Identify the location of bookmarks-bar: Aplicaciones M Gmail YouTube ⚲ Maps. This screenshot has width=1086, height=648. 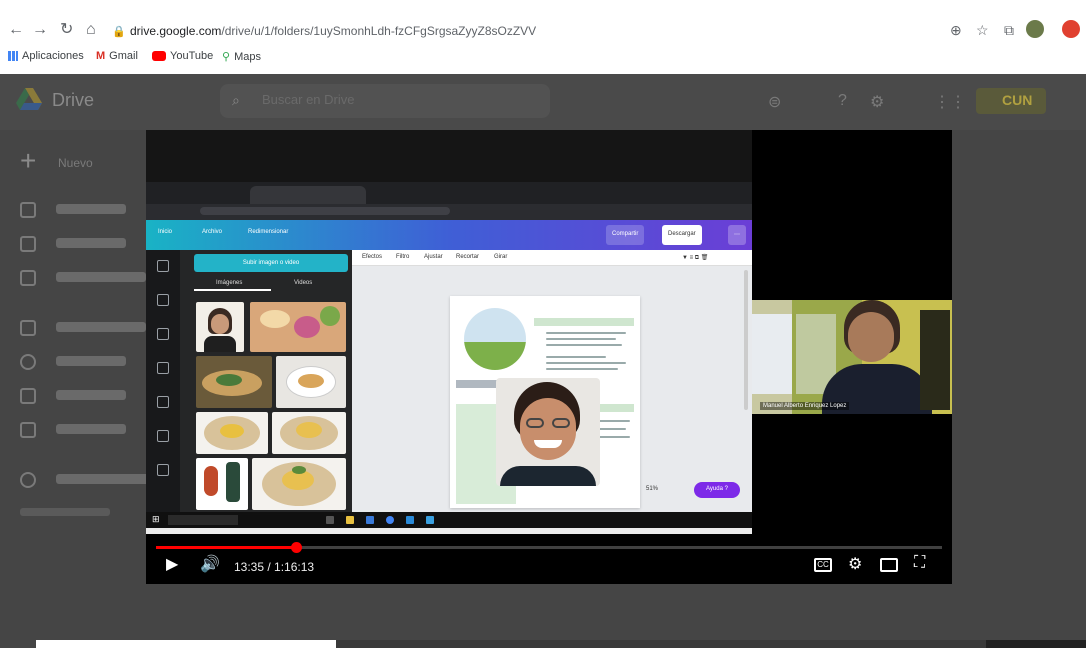
(543, 58).